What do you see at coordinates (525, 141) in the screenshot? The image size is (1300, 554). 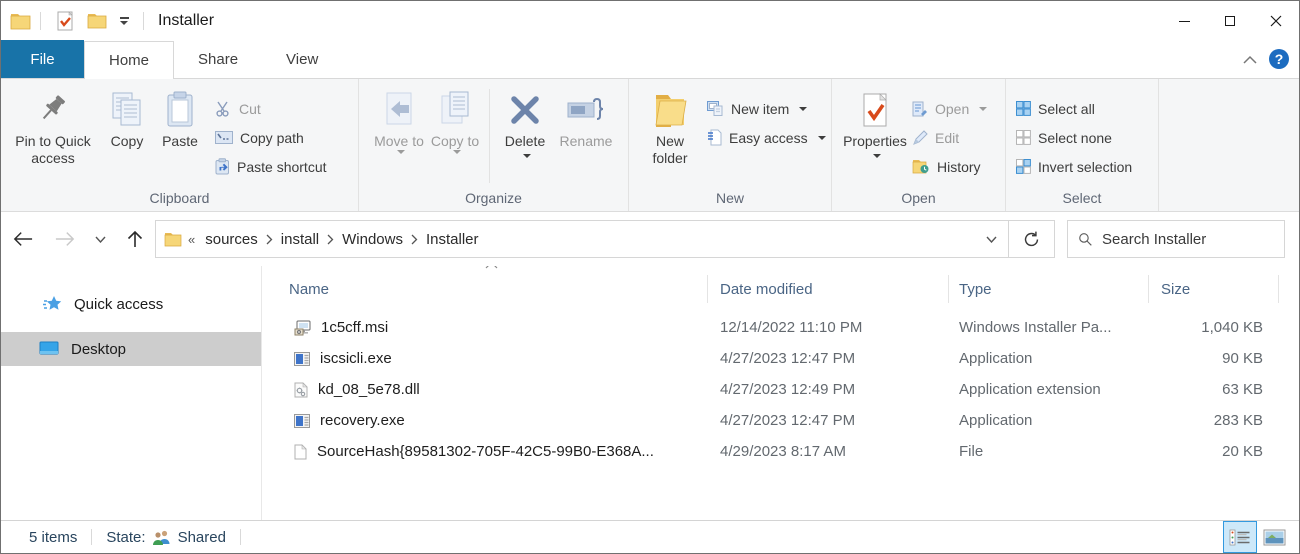 I see `delete-label: Delete` at bounding box center [525, 141].